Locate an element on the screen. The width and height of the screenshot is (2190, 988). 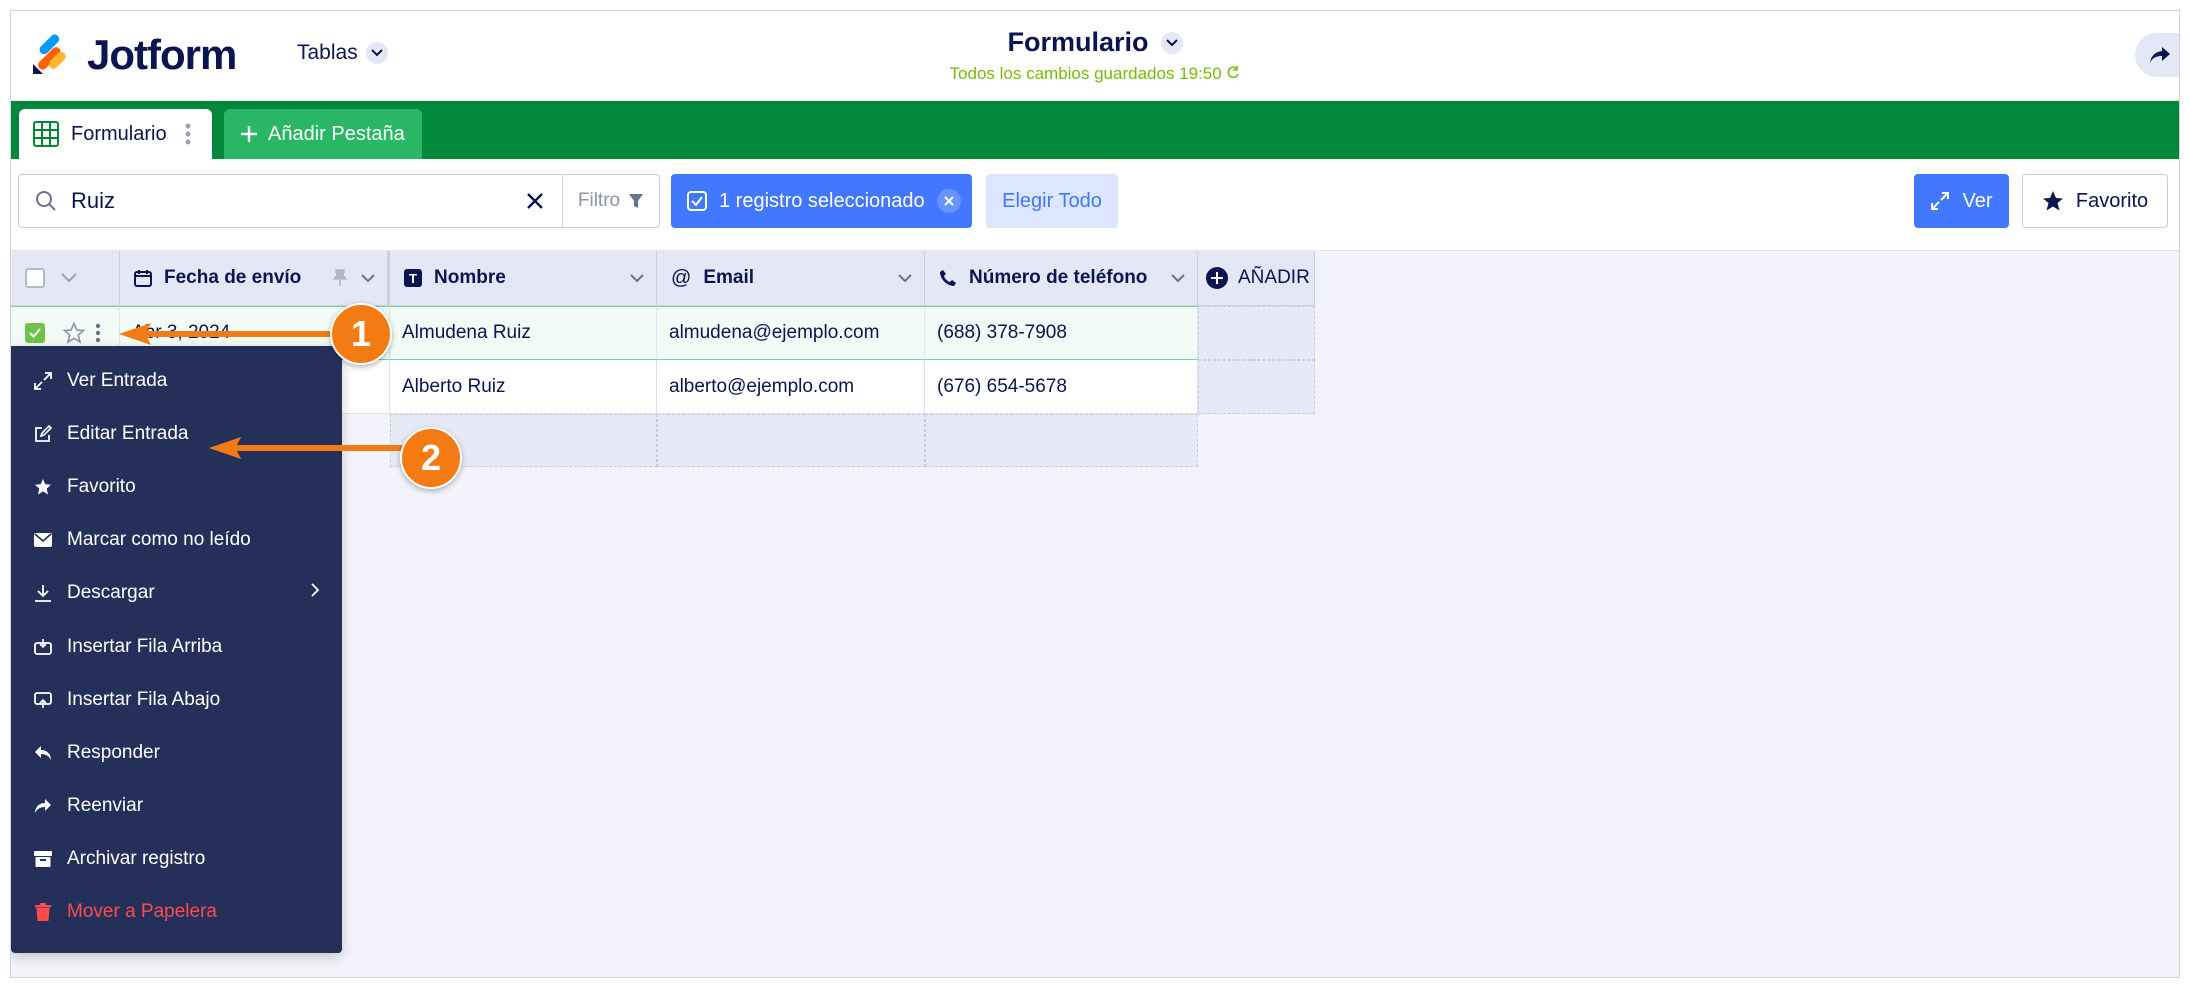
cell-name: Alberto Ruiz is located at coordinates (523, 387).